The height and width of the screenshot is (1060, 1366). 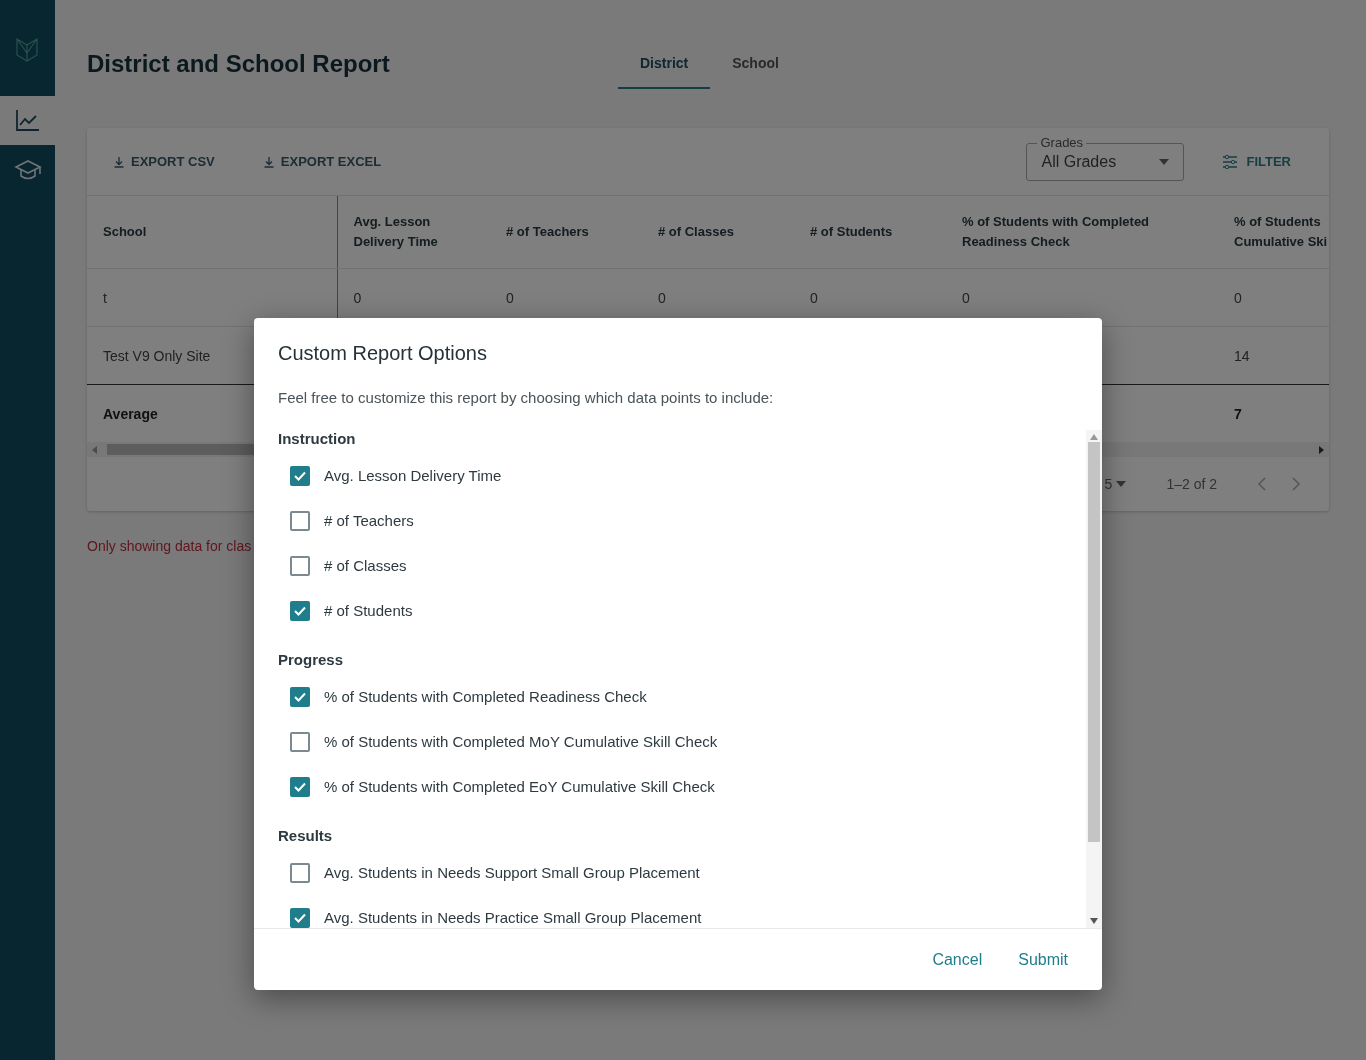 What do you see at coordinates (1043, 960) in the screenshot?
I see `submit-button: Submit` at bounding box center [1043, 960].